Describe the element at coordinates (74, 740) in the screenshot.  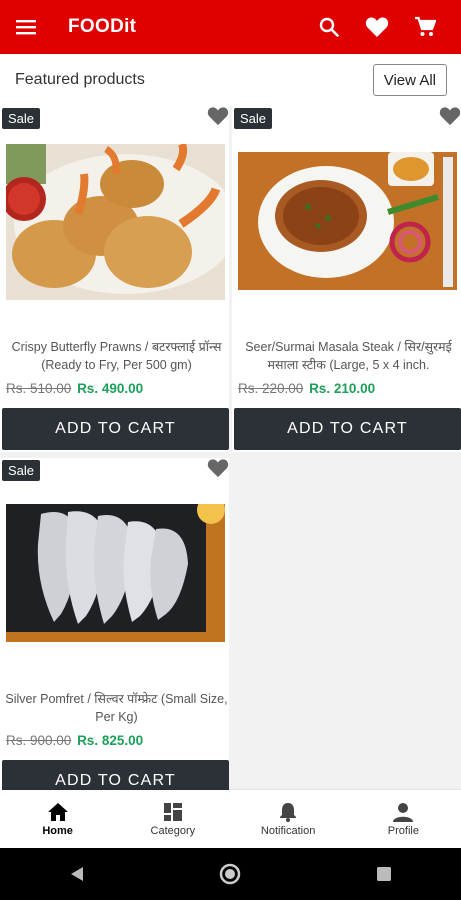
I see `price-row: Rs. 900.00 Rs. 825.00` at that location.